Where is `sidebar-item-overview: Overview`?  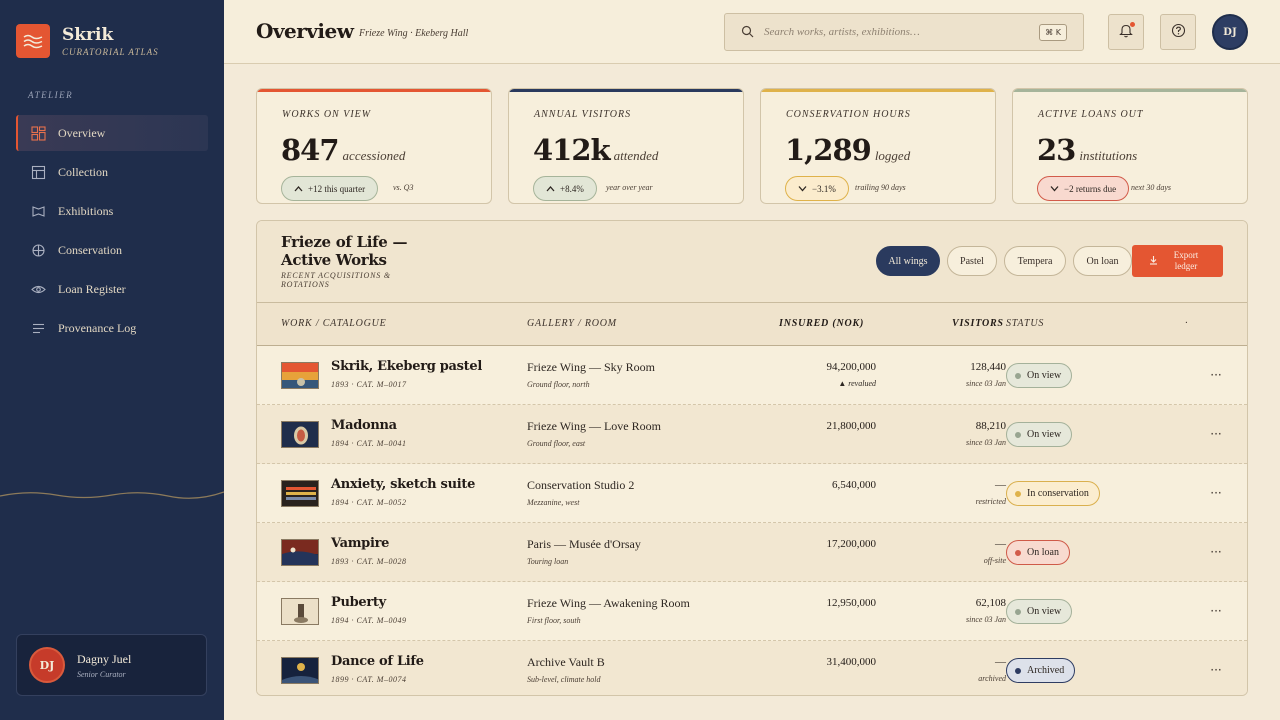
sidebar-item-overview: Overview is located at coordinates (112, 133).